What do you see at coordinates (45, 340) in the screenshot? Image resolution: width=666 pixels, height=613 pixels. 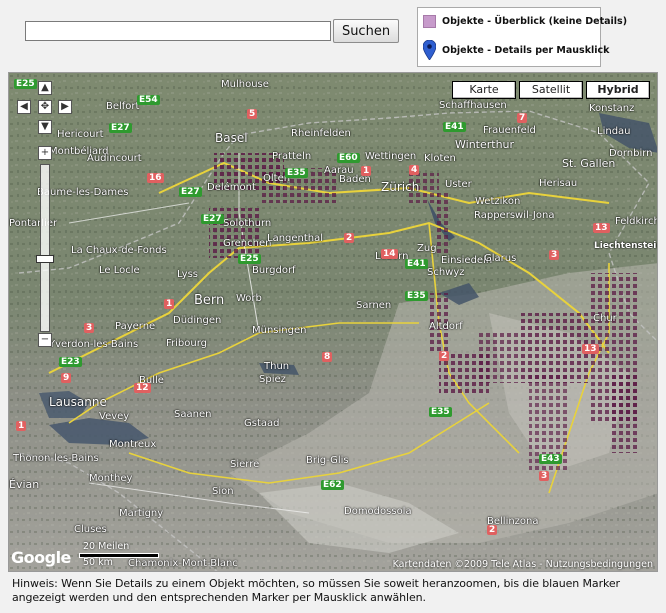 I see `zoom-out-button: −` at bounding box center [45, 340].